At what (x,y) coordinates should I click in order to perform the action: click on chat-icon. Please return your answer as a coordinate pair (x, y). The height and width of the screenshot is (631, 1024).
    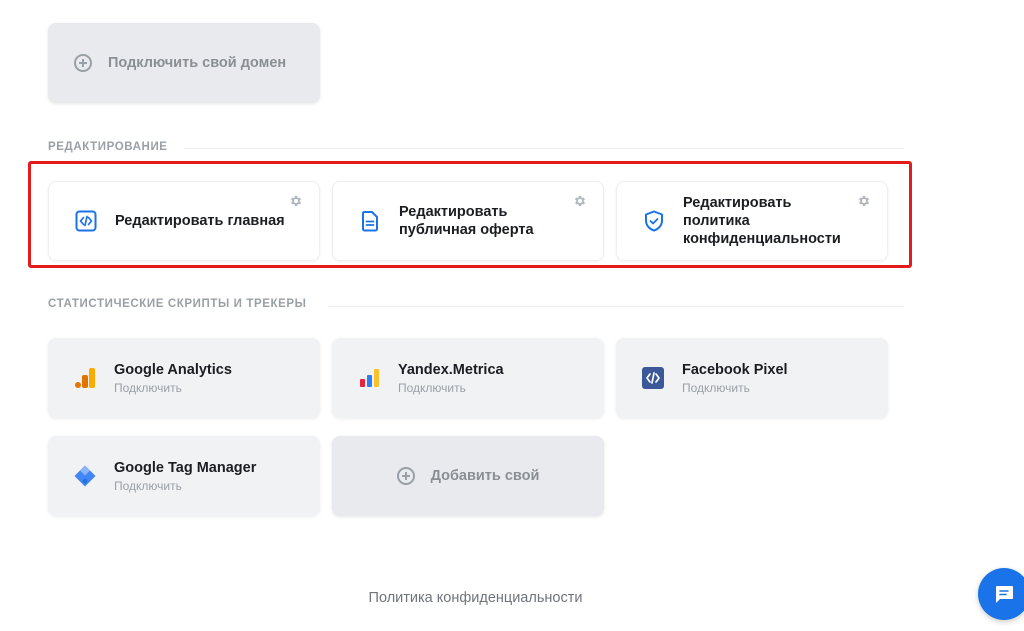
    Looking at the image, I should click on (1004, 594).